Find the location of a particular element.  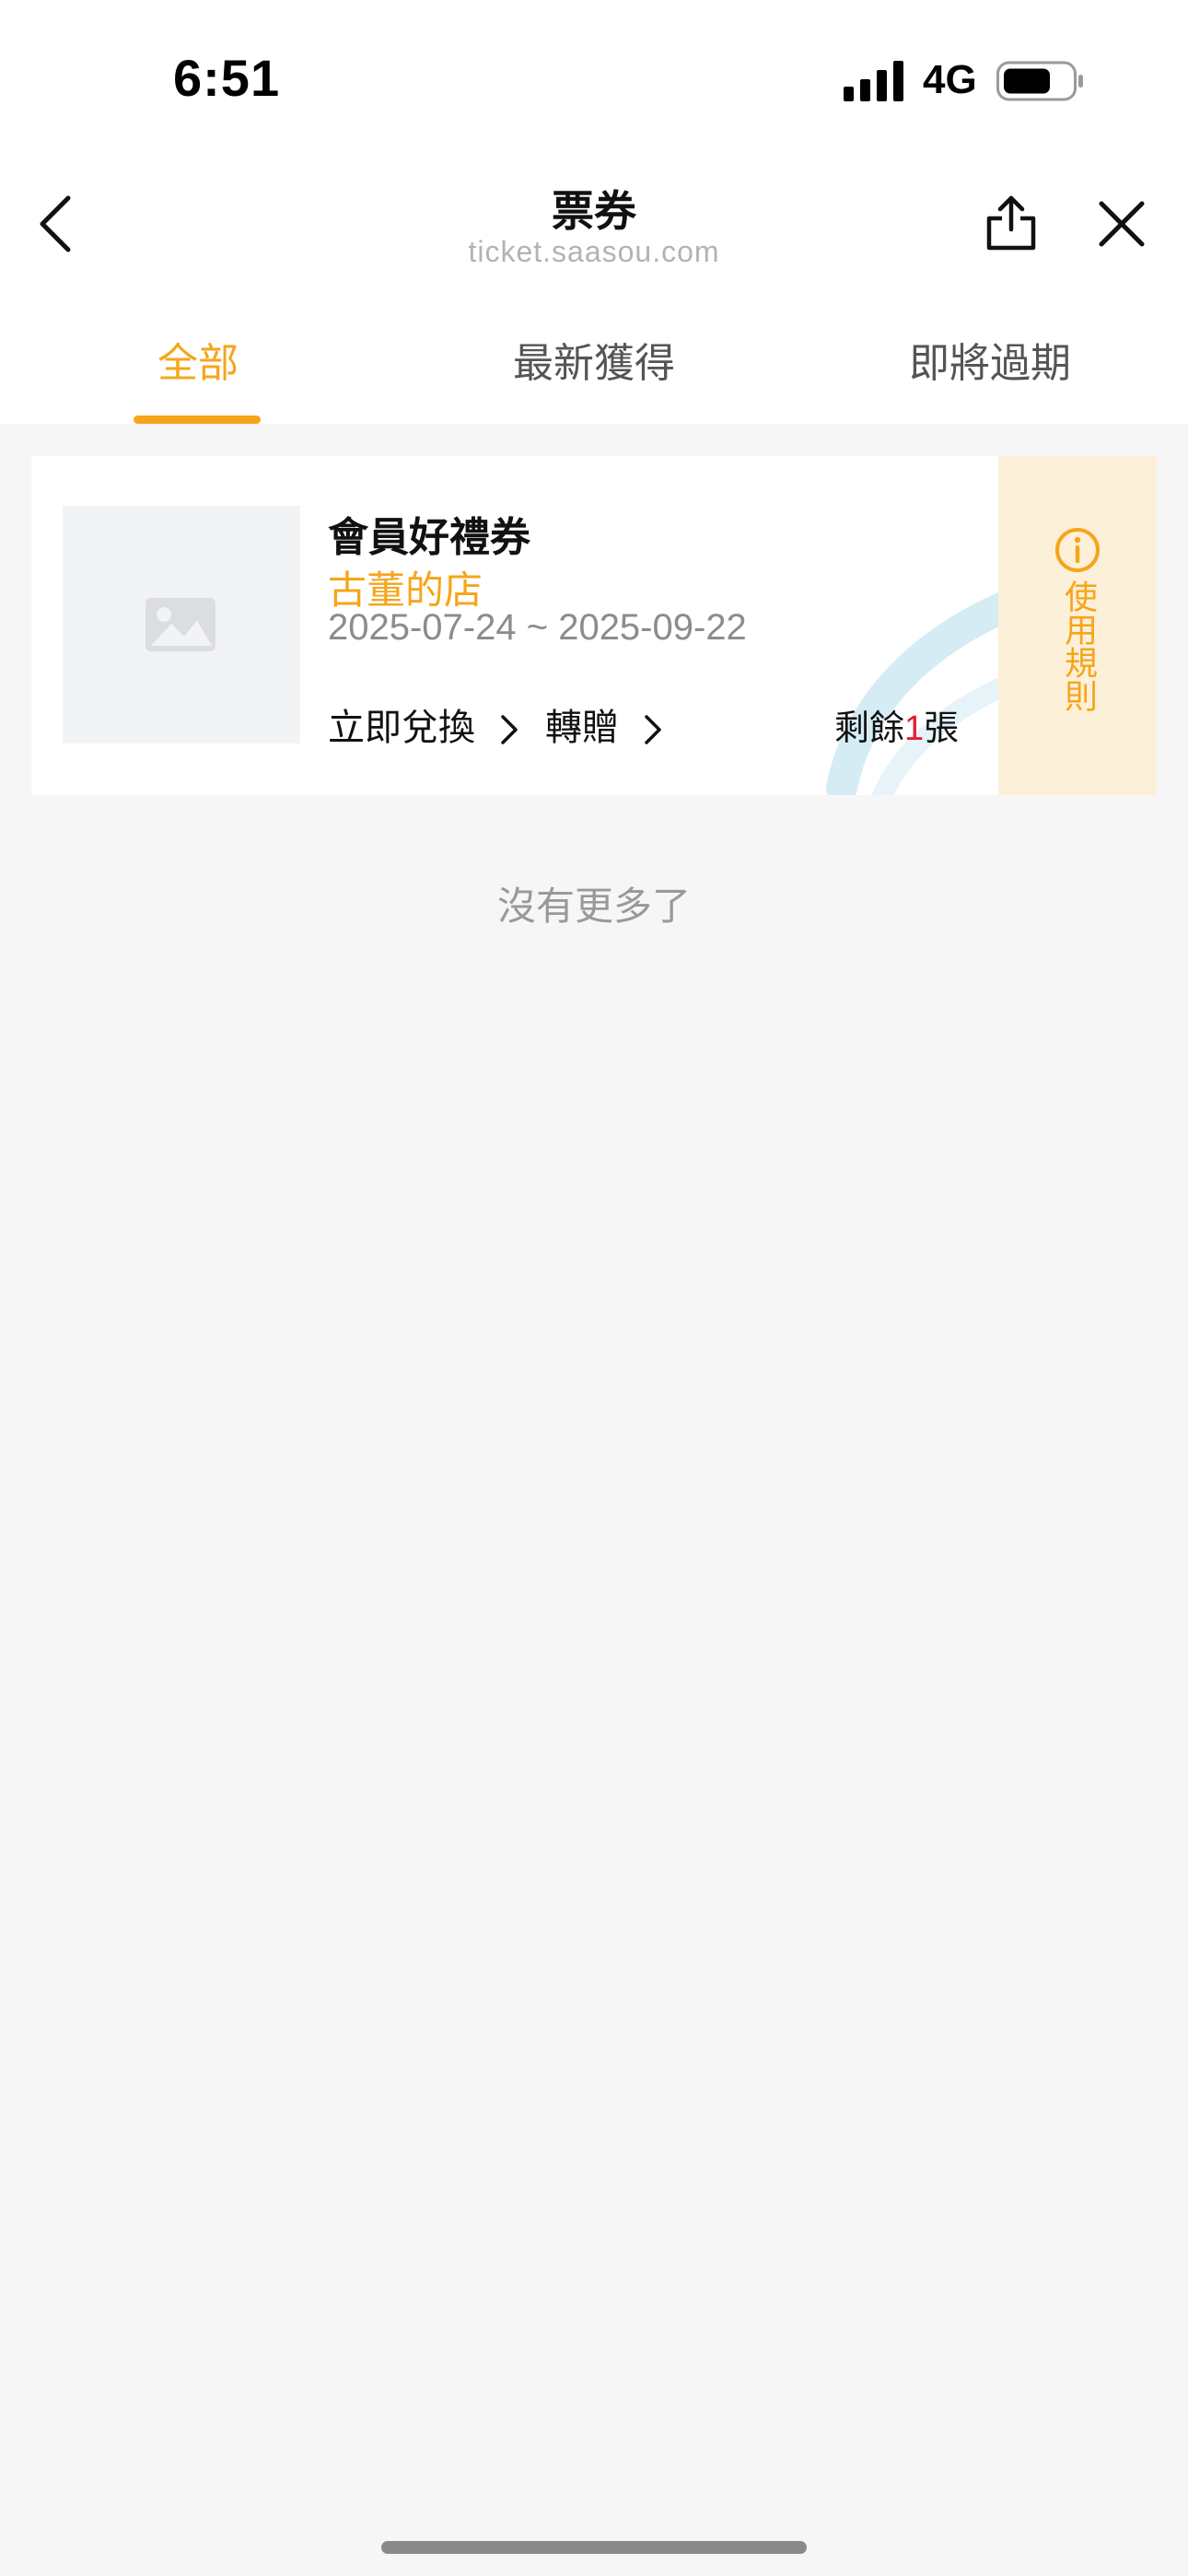

active-tab-indicator is located at coordinates (197, 420).